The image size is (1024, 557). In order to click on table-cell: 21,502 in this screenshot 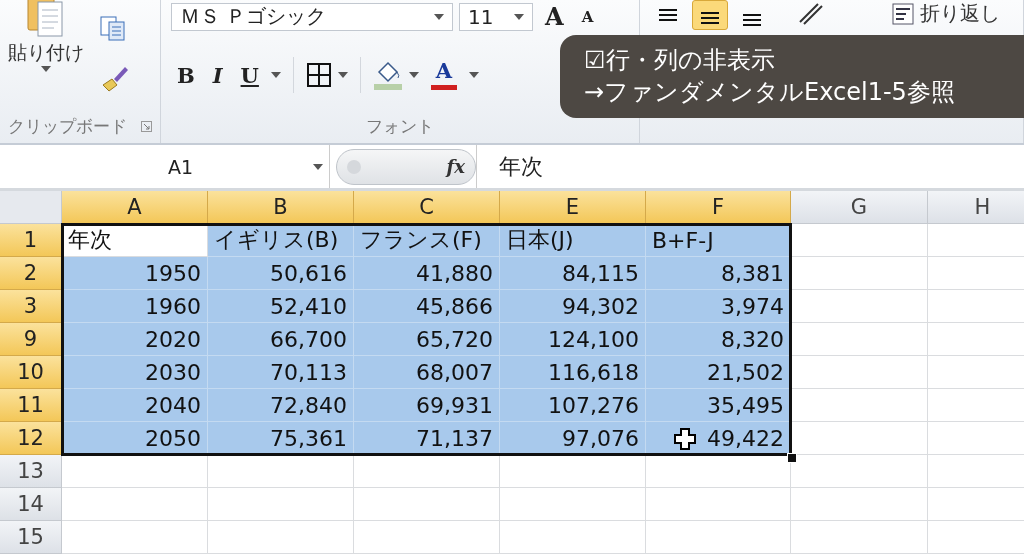, I will do `click(718, 372)`.